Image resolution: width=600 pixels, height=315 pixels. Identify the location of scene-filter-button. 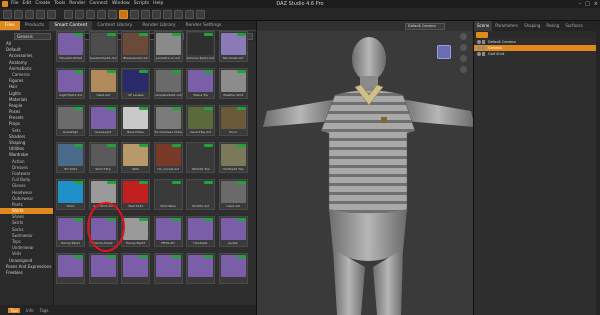
(482, 35).